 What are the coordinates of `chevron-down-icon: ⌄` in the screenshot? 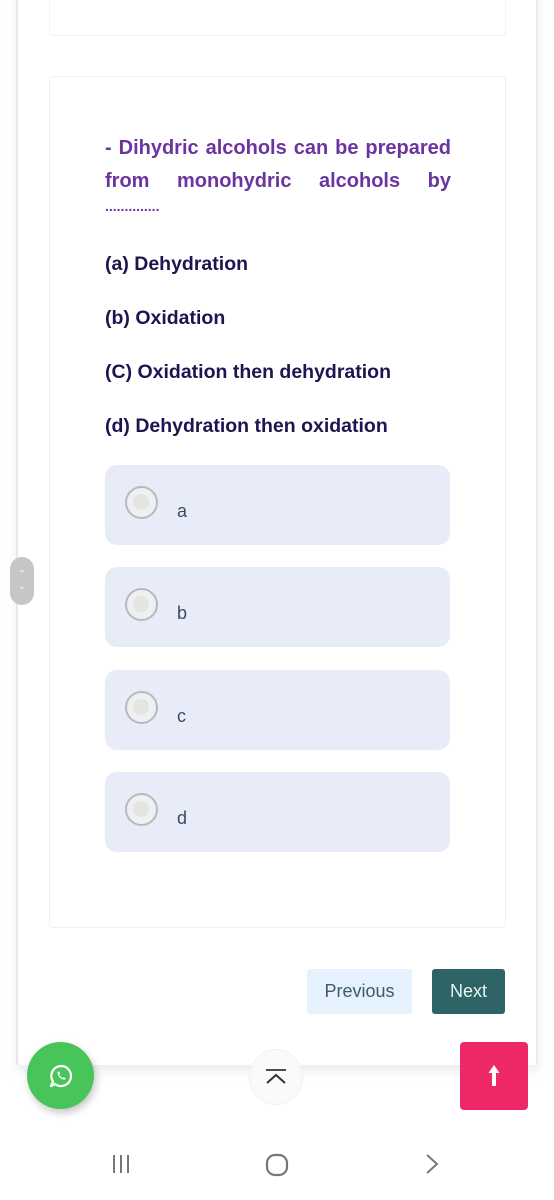 It's located at (22, 586).